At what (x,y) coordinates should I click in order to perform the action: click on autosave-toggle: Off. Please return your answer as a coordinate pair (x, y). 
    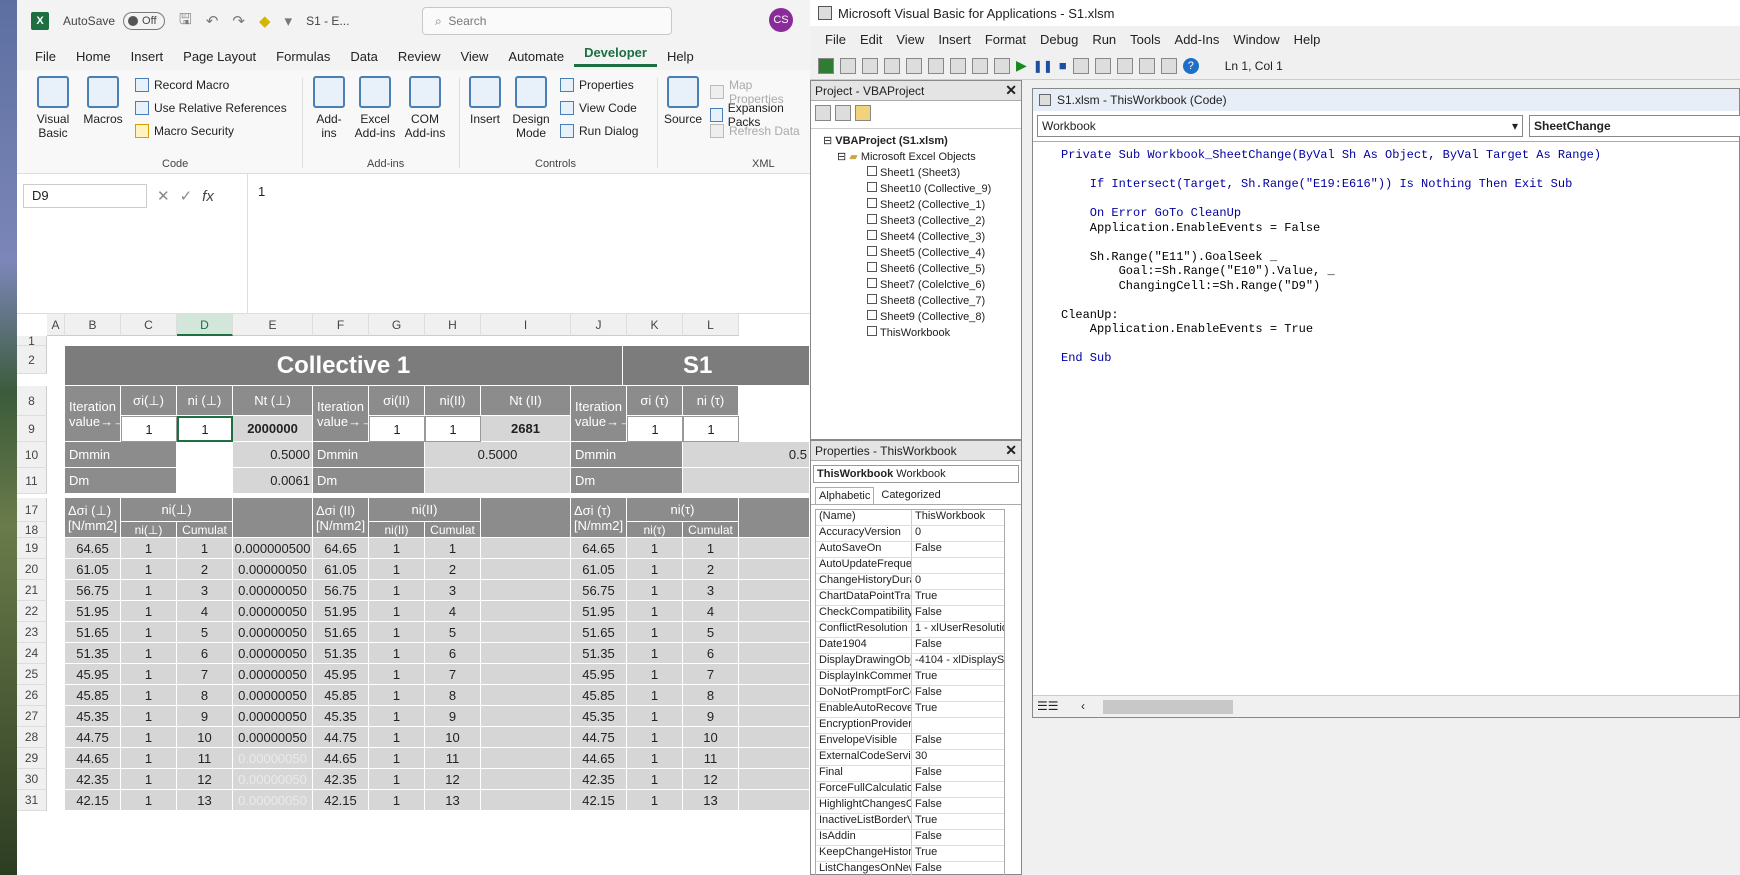
    Looking at the image, I should click on (144, 21).